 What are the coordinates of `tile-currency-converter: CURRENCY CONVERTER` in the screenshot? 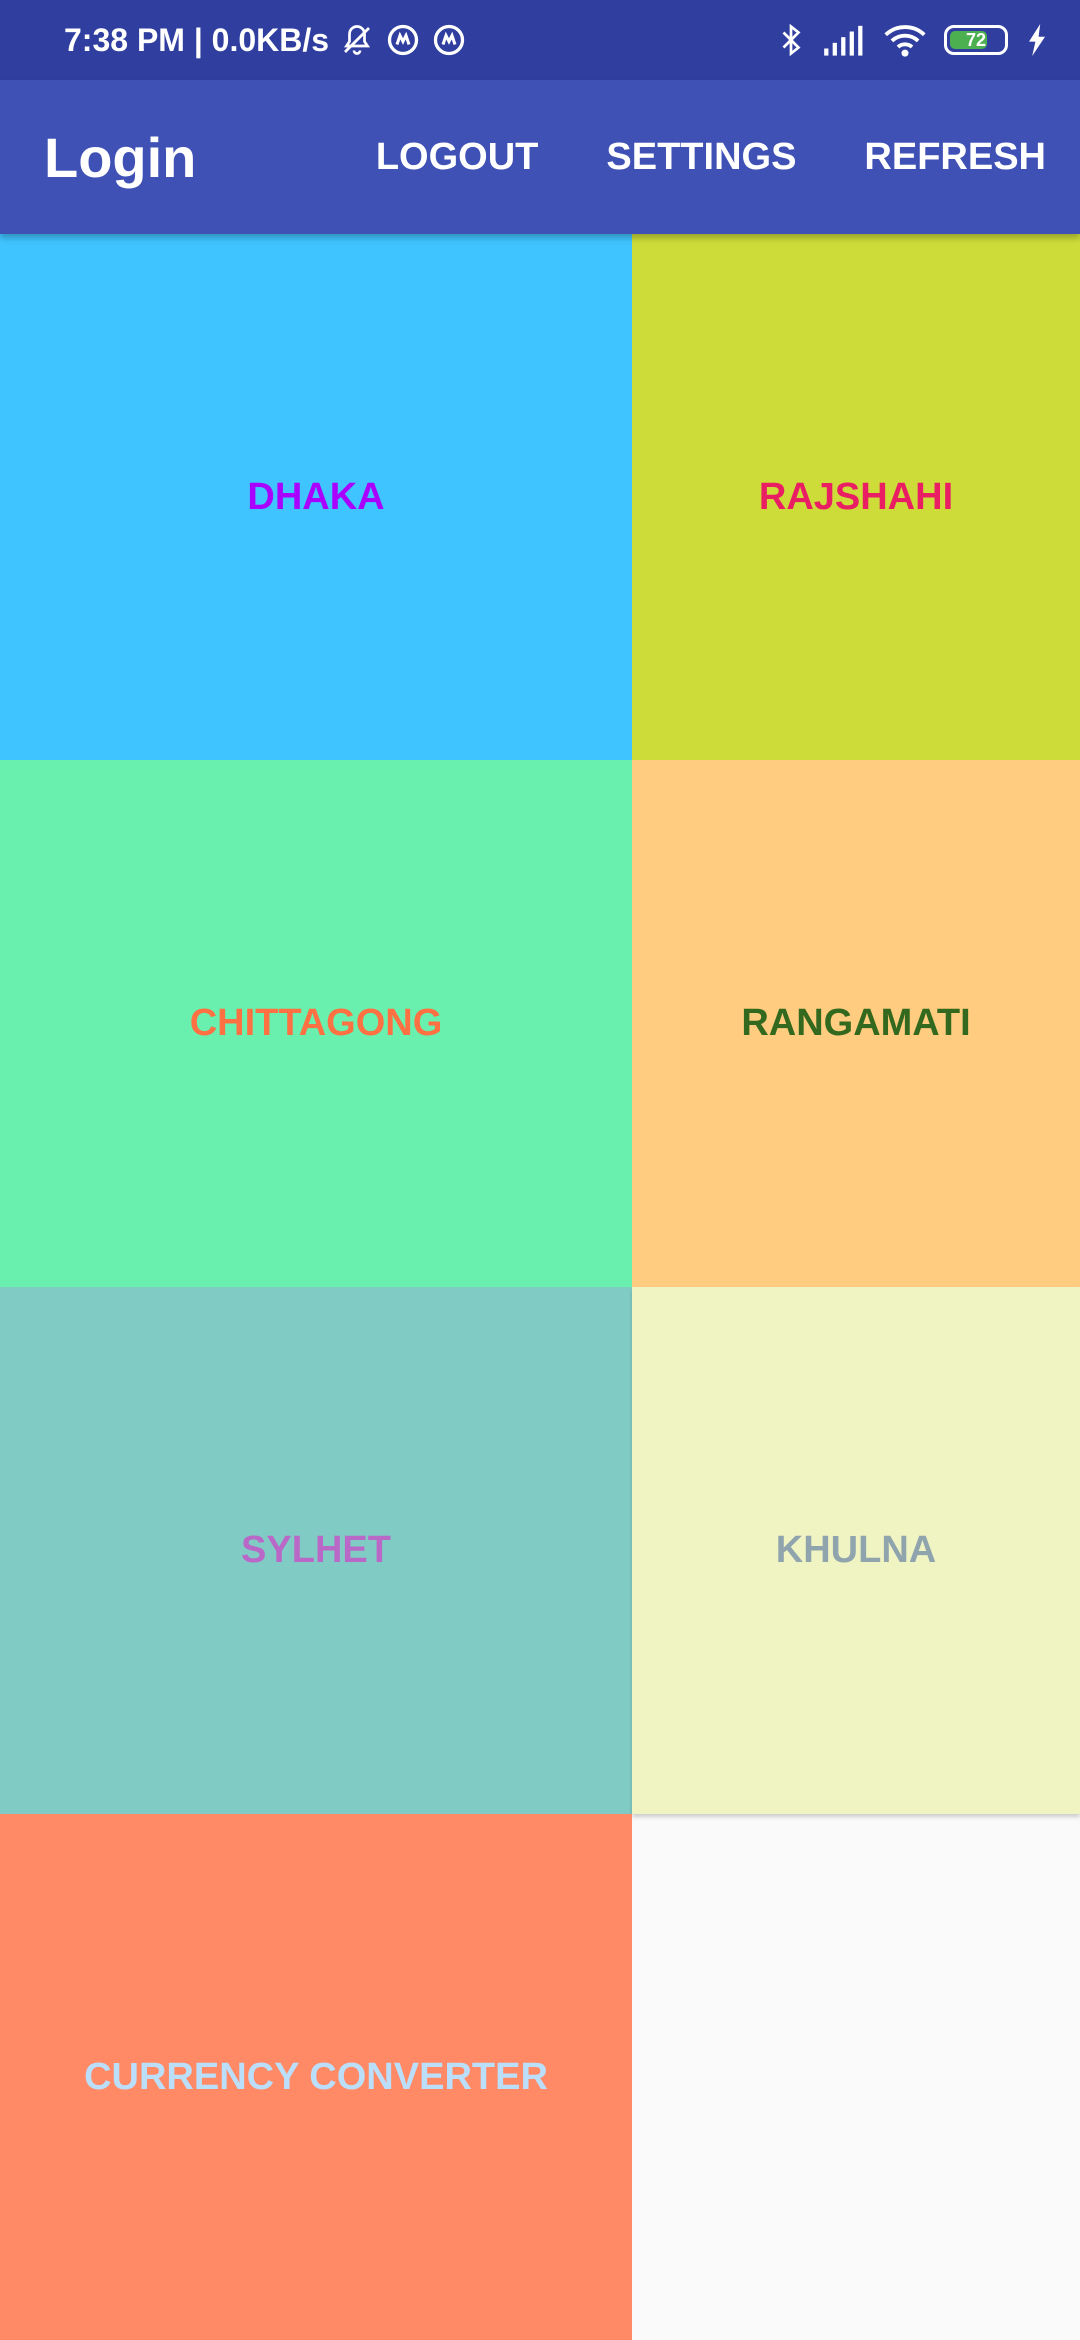 It's located at (316, 2077).